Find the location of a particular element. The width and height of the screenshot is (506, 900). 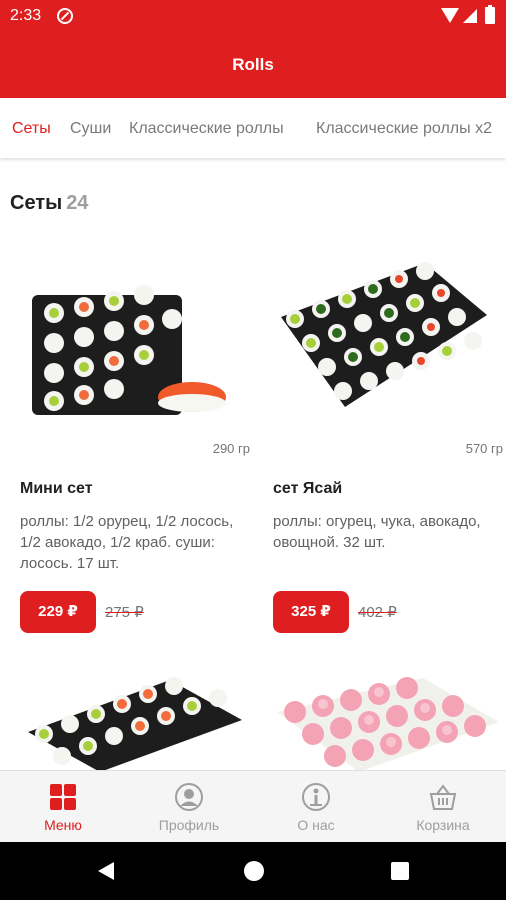

profile-icon is located at coordinates (189, 797).